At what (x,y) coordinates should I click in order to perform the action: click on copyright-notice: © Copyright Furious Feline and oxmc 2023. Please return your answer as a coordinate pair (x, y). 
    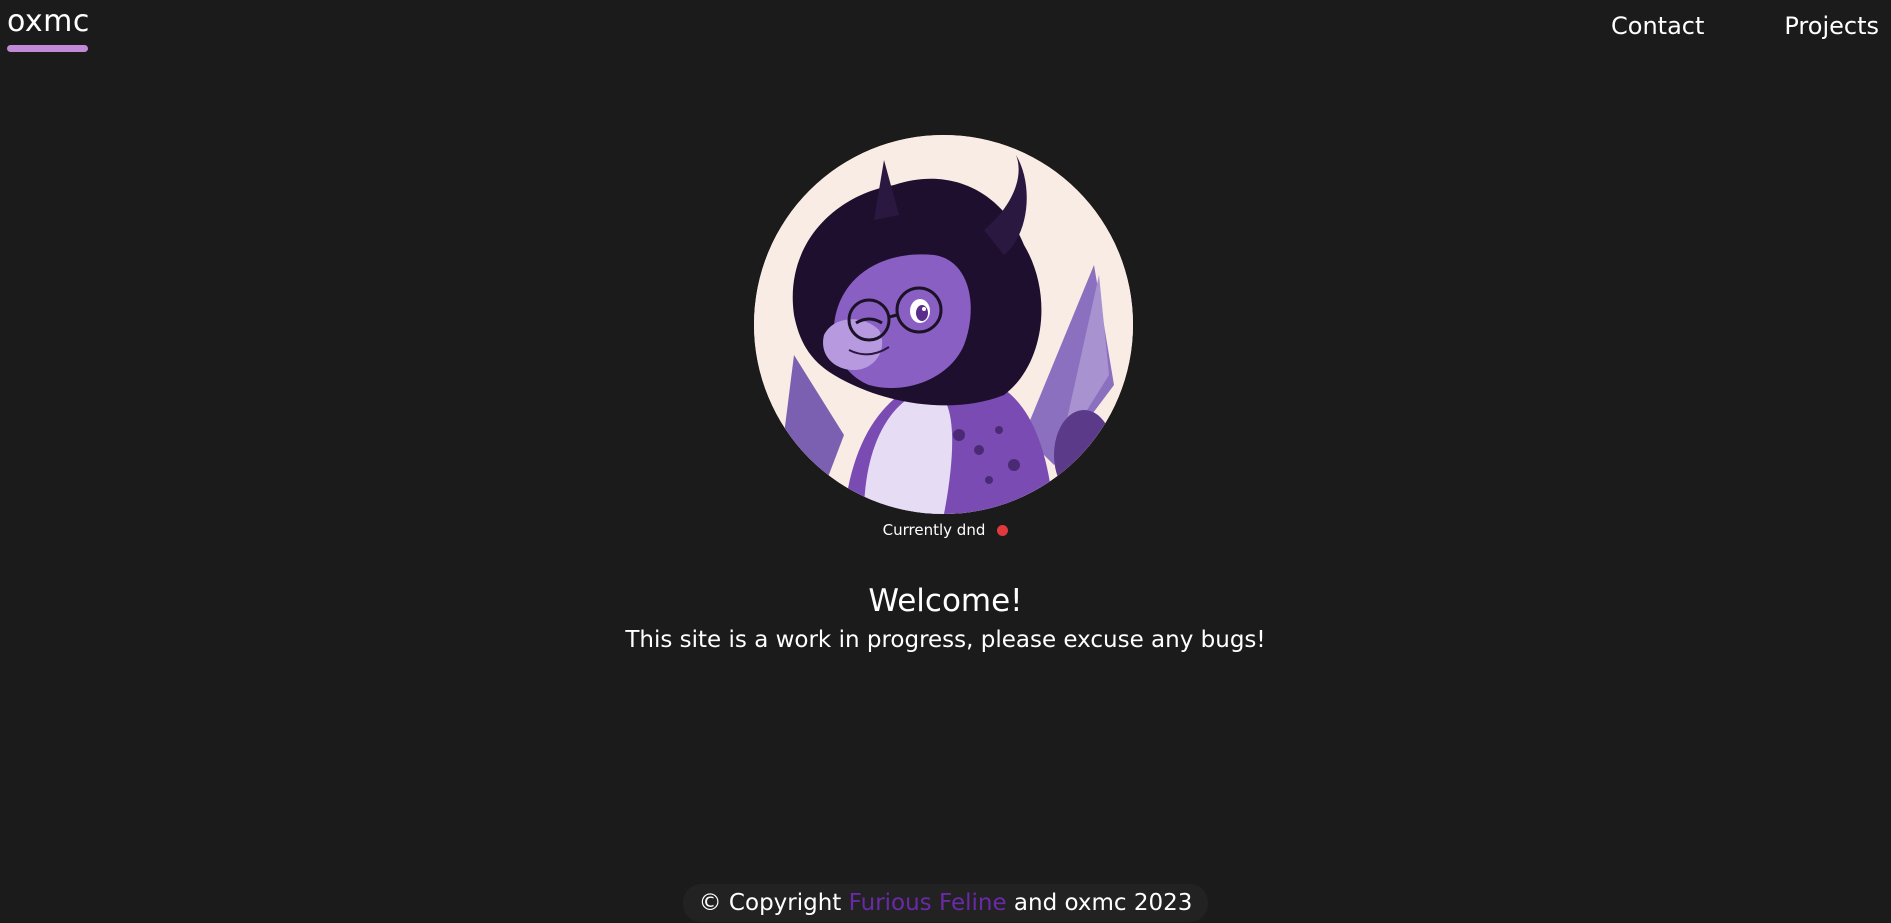
    Looking at the image, I should click on (945, 903).